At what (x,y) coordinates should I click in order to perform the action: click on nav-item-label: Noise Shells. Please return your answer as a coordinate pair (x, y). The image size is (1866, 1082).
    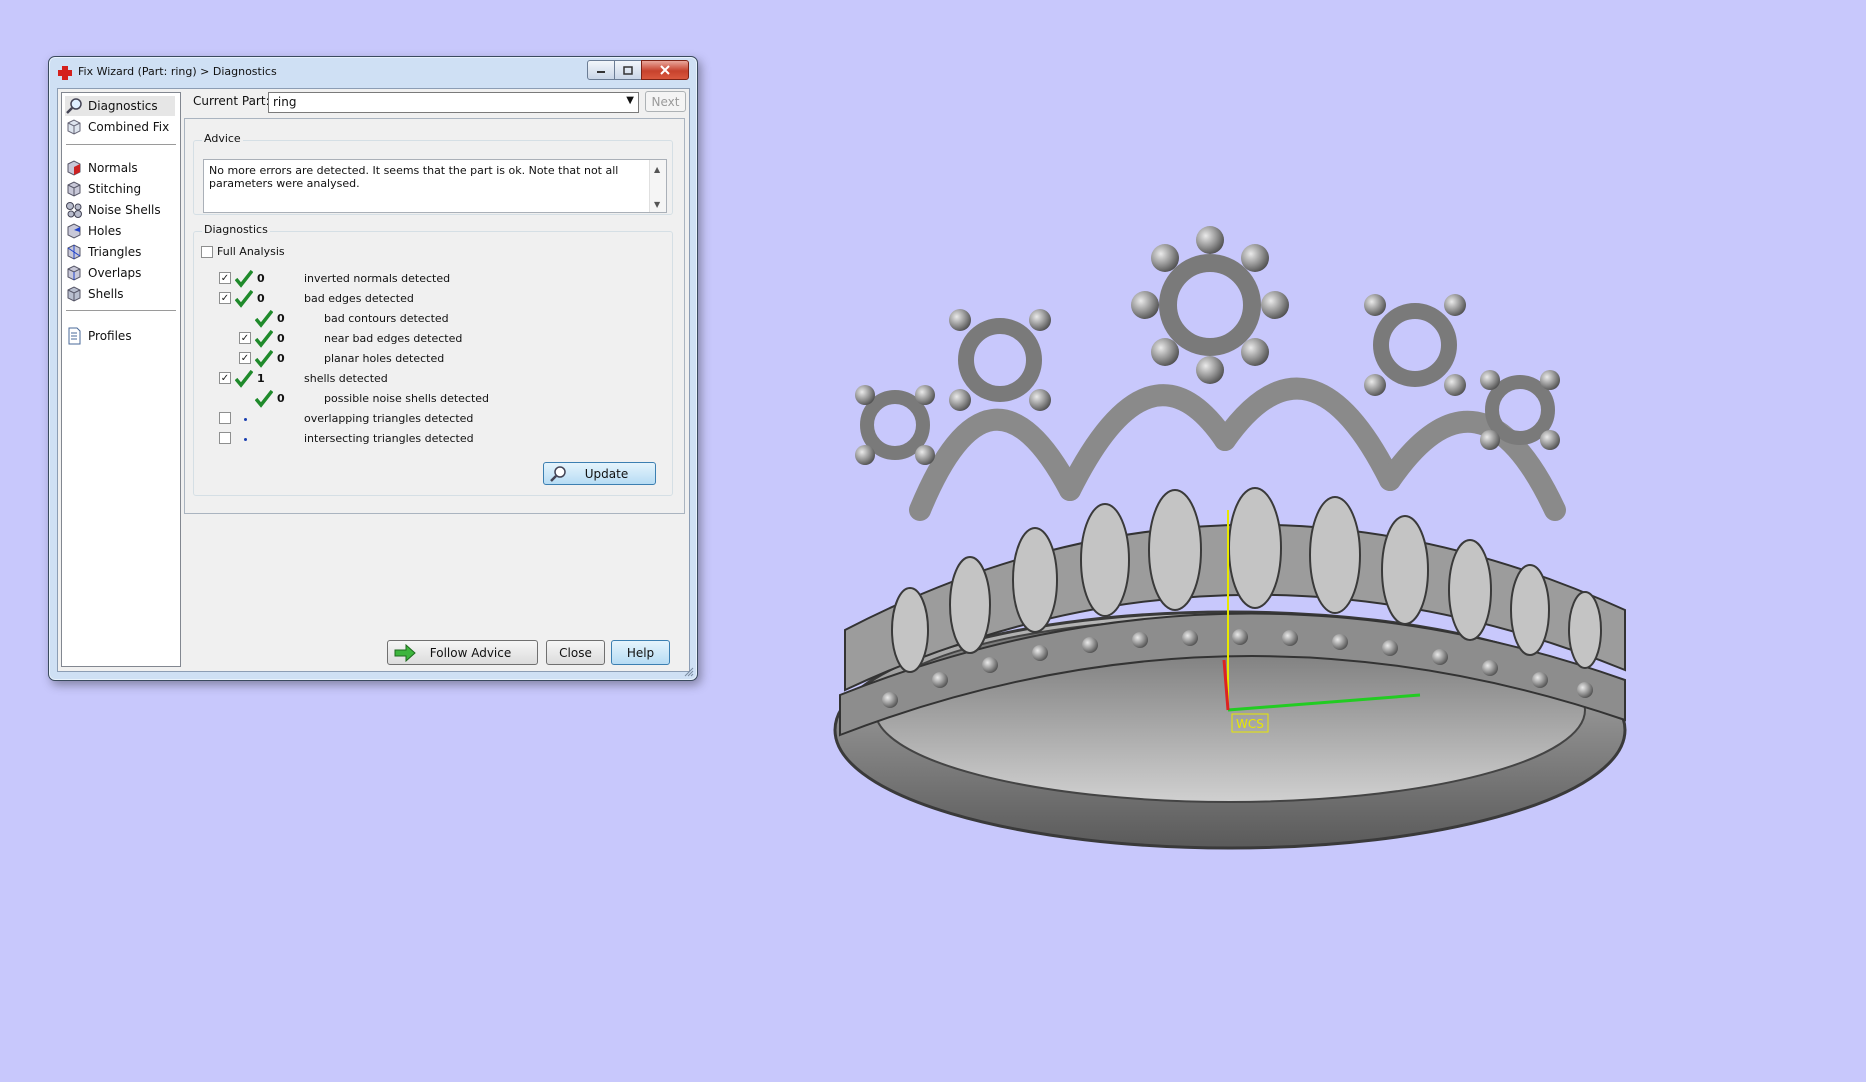
    Looking at the image, I should click on (124, 210).